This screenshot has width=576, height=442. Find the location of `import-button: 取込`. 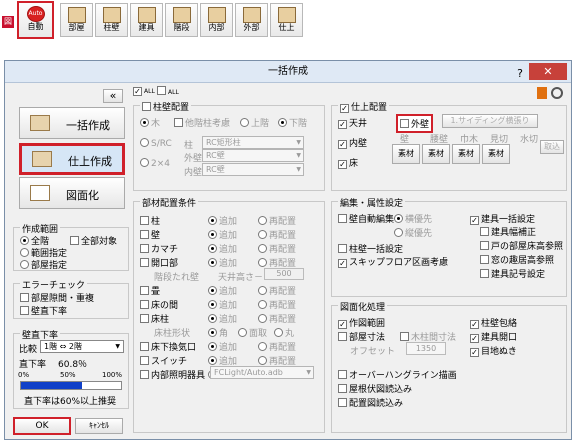

import-button: 取込 is located at coordinates (552, 147).